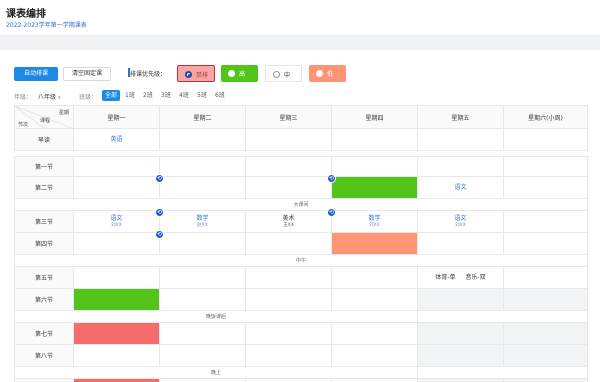 Image resolution: width=600 pixels, height=382 pixels. What do you see at coordinates (460, 299) in the screenshot?
I see `slot-p6-fri` at bounding box center [460, 299].